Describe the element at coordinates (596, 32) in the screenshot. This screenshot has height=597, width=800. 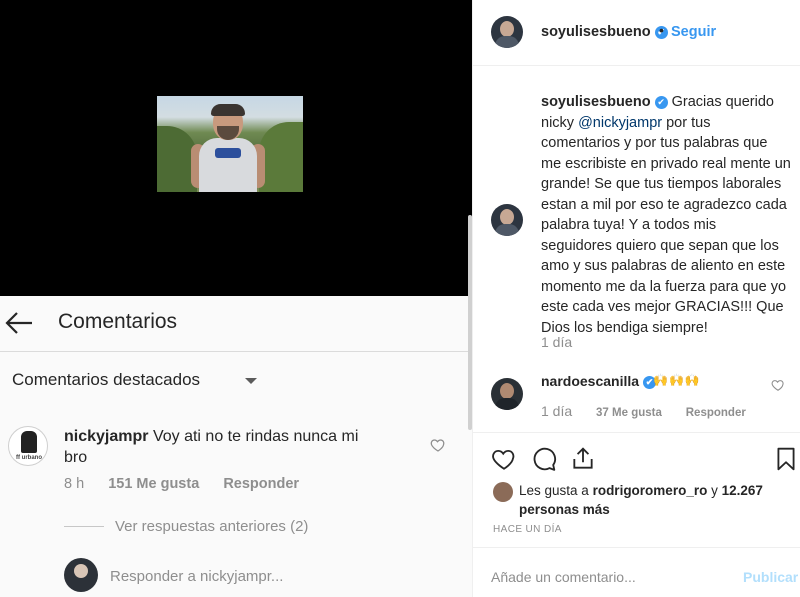
I see `post-username-text: soyulisesbueno` at that location.